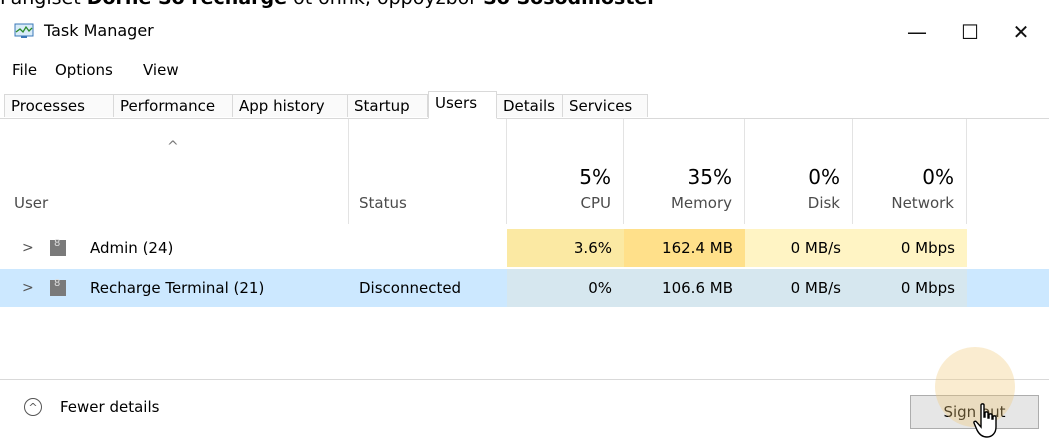 This screenshot has height=440, width=1049. I want to click on tab-details: Details, so click(529, 105).